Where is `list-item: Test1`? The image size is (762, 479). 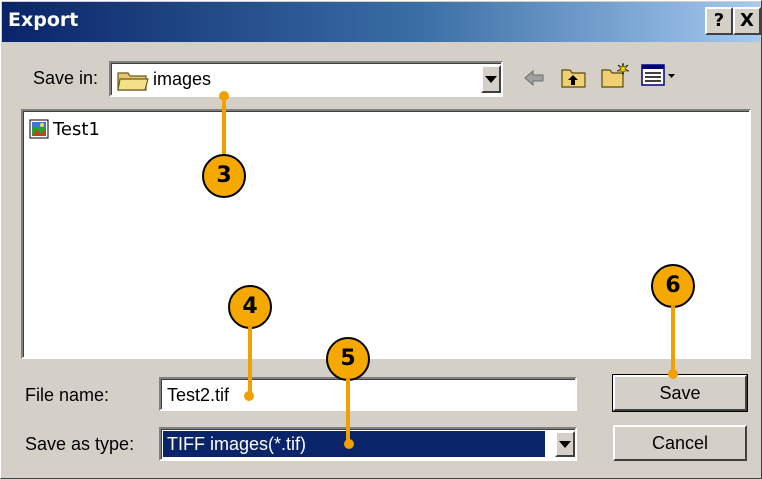 list-item: Test1 is located at coordinates (89, 130).